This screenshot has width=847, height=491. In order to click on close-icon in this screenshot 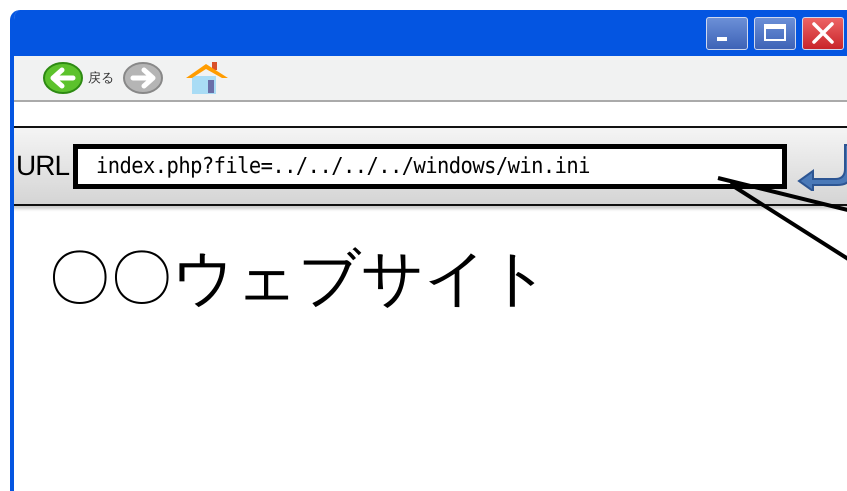, I will do `click(823, 33)`.